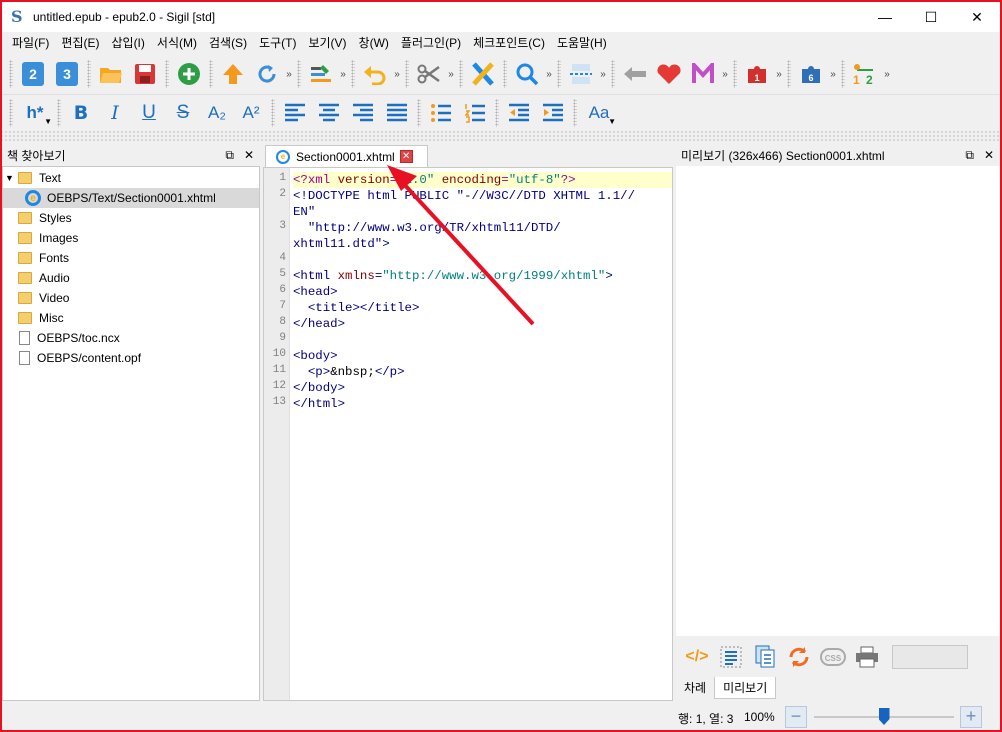  Describe the element at coordinates (731, 657) in the screenshot. I see `select-all-button` at that location.